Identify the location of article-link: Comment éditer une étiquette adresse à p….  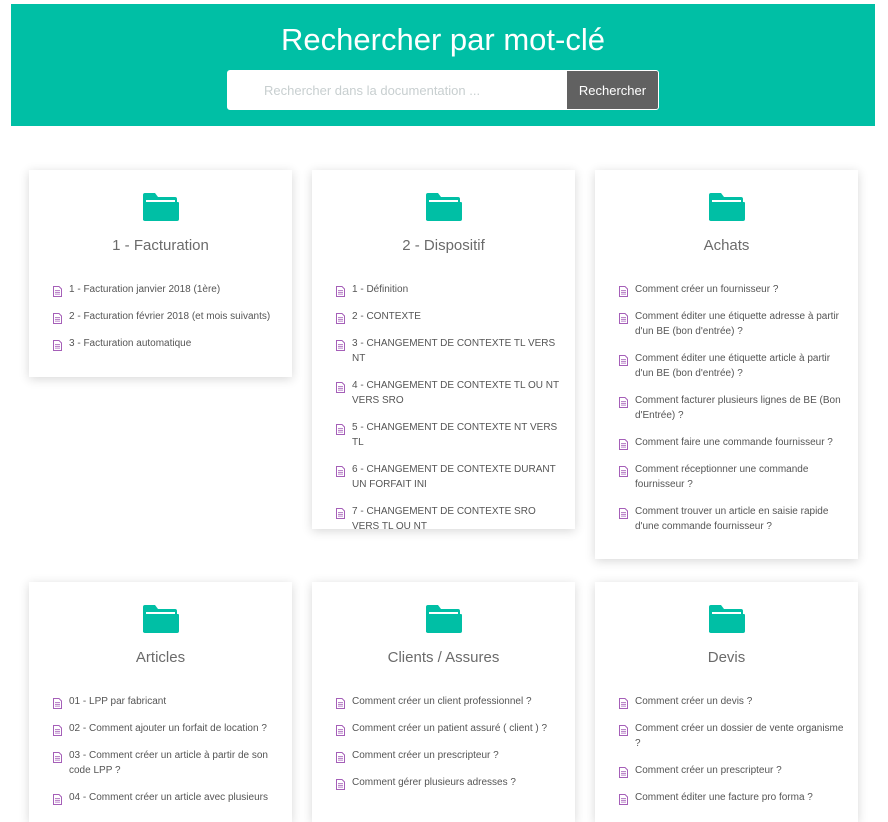
(733, 324).